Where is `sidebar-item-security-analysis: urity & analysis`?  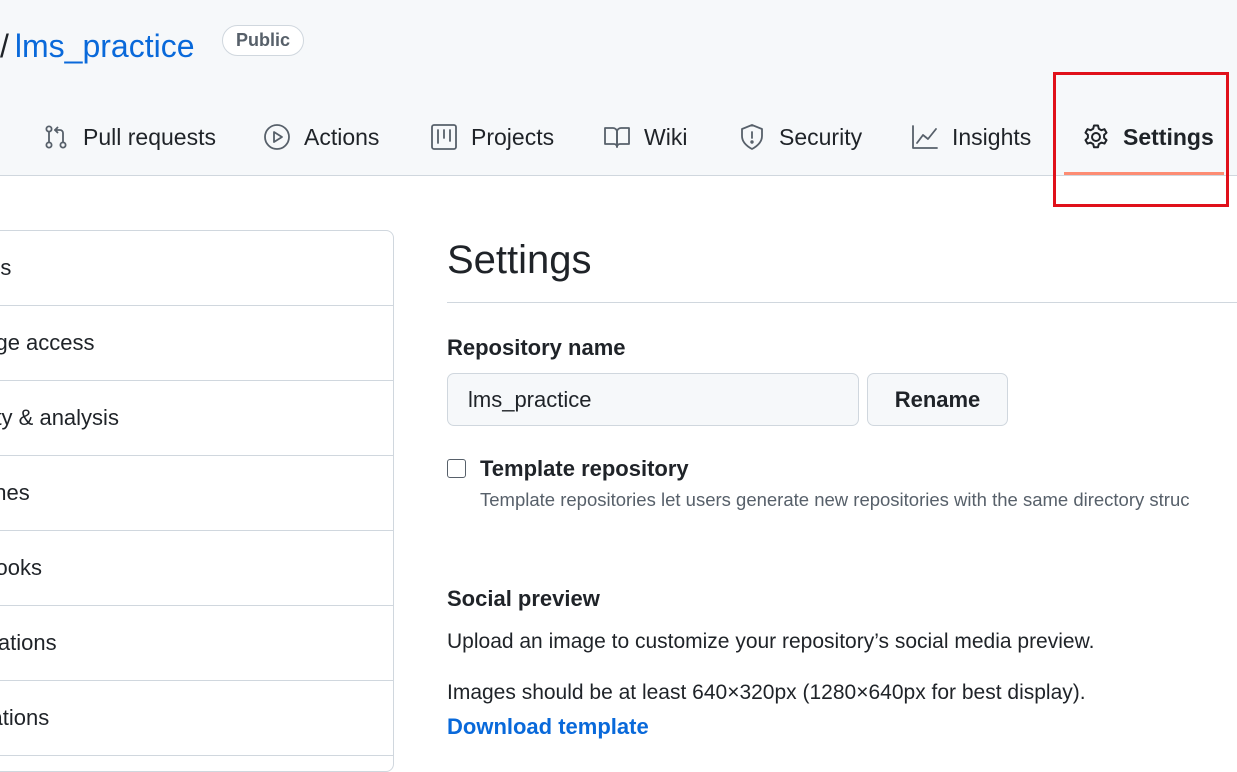
sidebar-item-security-analysis: urity & analysis is located at coordinates (196, 418).